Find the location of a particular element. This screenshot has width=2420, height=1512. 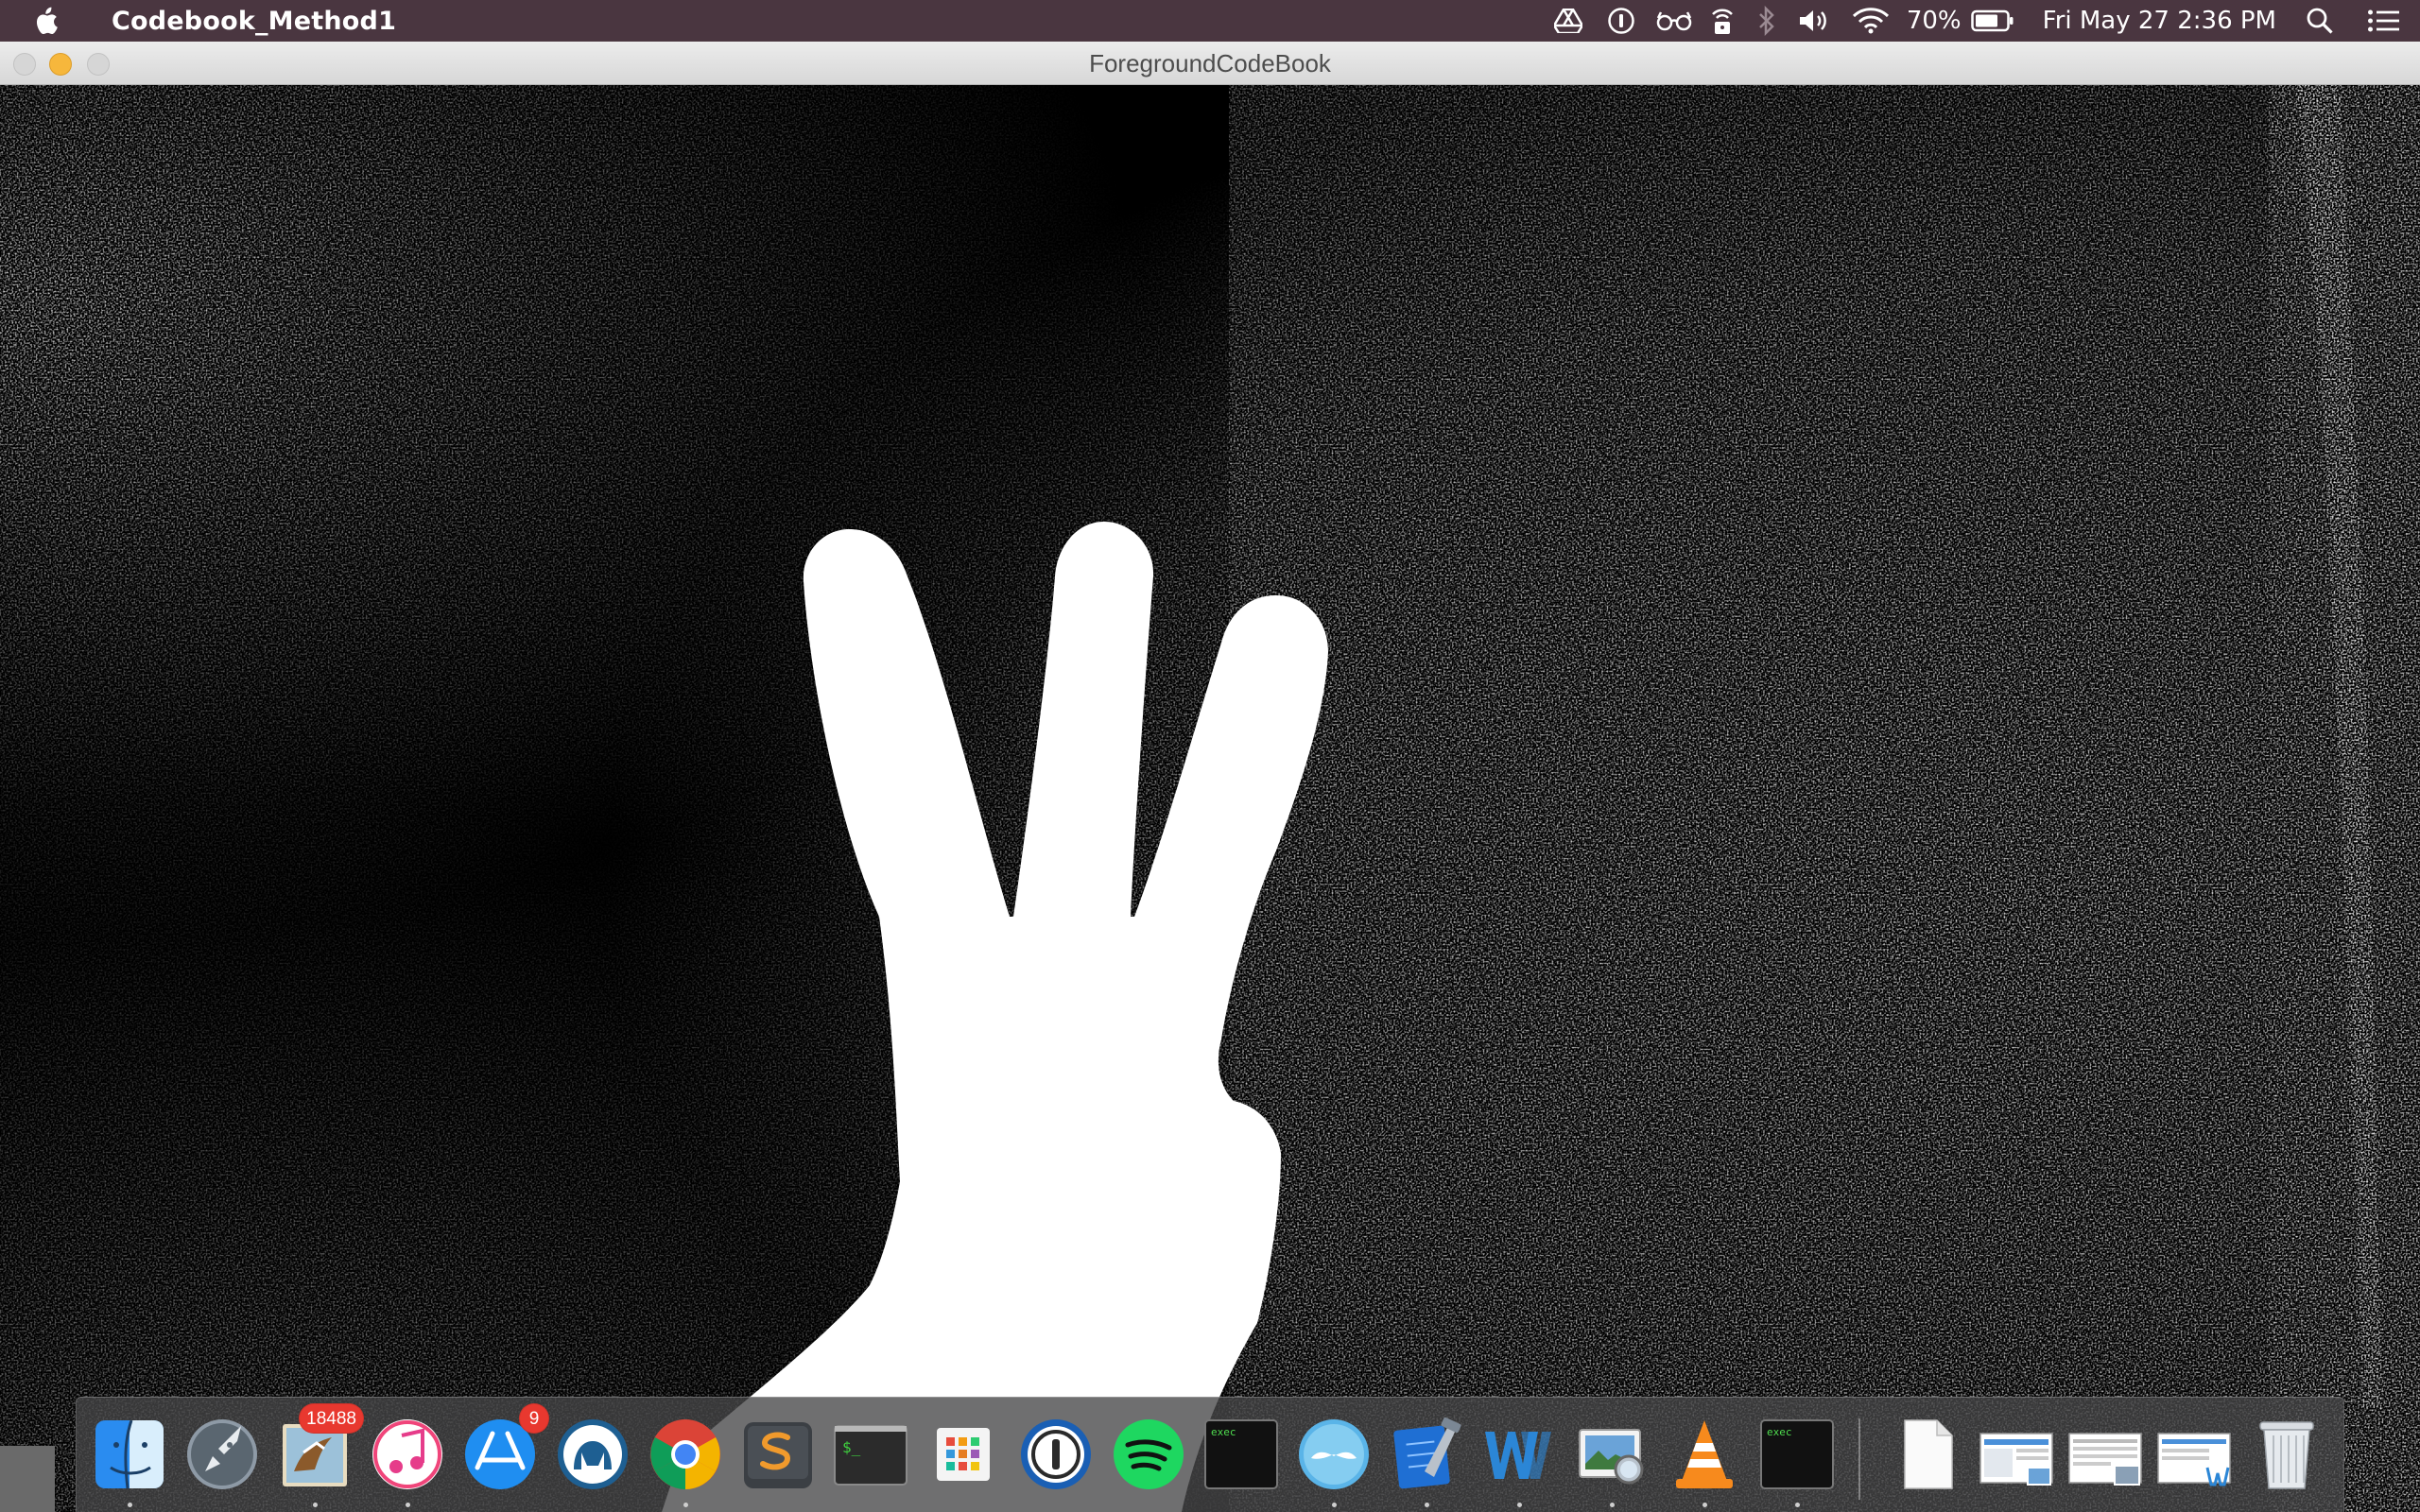

exec-label: exec is located at coordinates (1224, 1432).